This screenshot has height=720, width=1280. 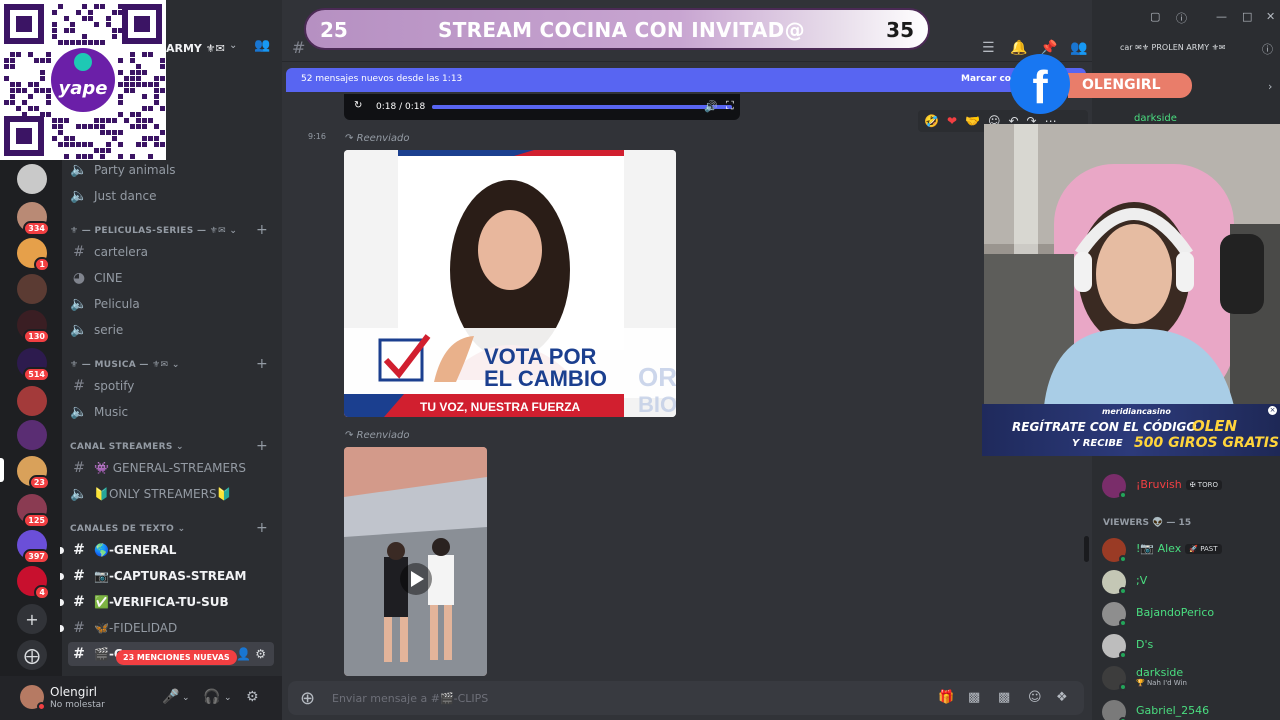 I want to click on channel-serie: 🔈 serie, so click(x=171, y=330).